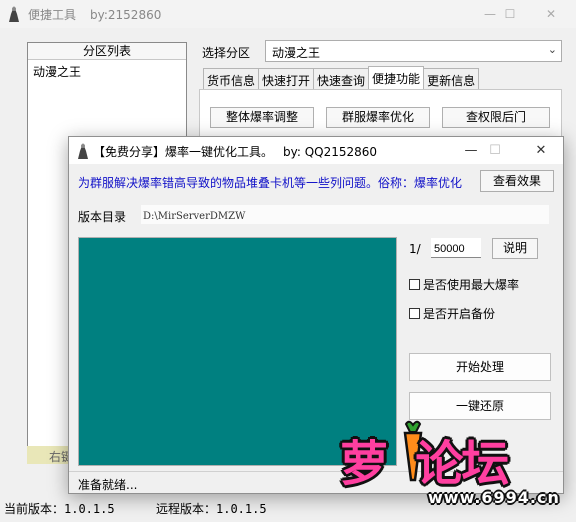 This screenshot has width=576, height=522. What do you see at coordinates (414, 313) in the screenshot?
I see `backup-checkbox` at bounding box center [414, 313].